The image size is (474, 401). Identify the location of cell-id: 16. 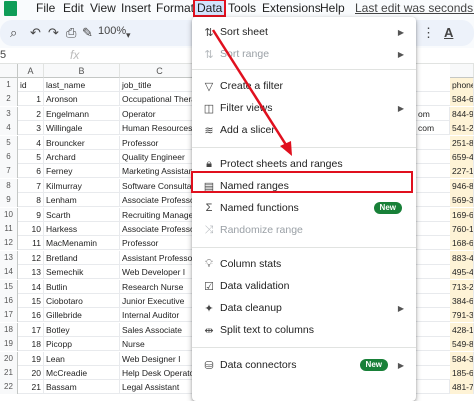
(31, 315).